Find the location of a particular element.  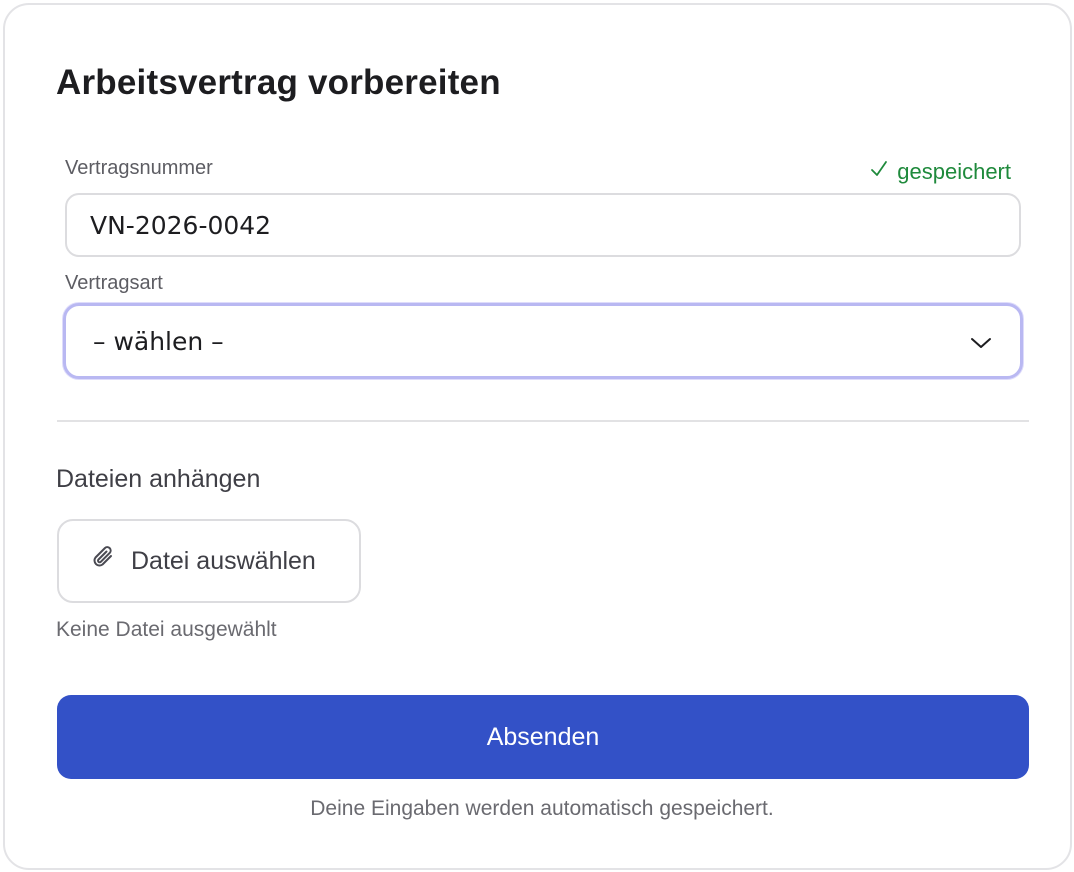

contract-type-select: – wählen – is located at coordinates (543, 341).